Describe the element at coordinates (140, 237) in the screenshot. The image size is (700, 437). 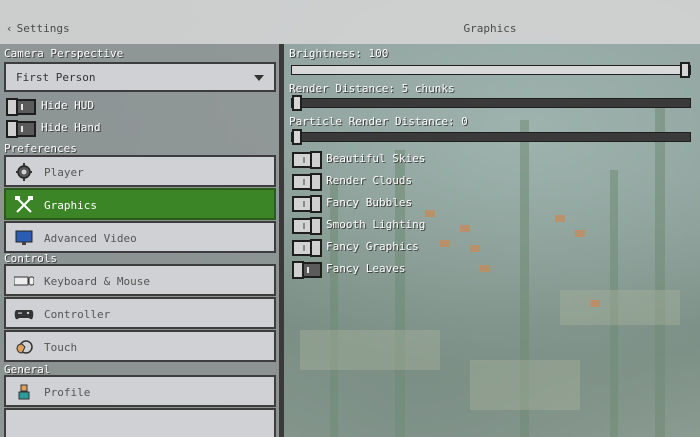
I see `nav-item-advanced-video: Advanced Video` at that location.